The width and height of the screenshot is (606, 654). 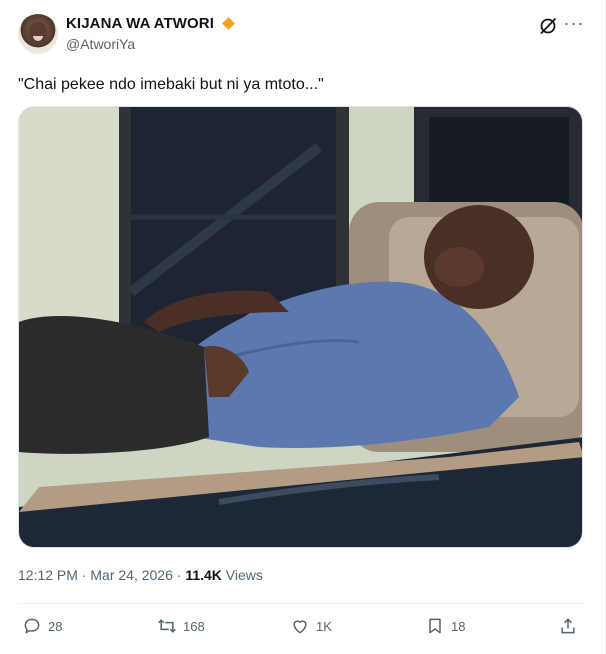 I want to click on grok-icon, so click(x=548, y=26).